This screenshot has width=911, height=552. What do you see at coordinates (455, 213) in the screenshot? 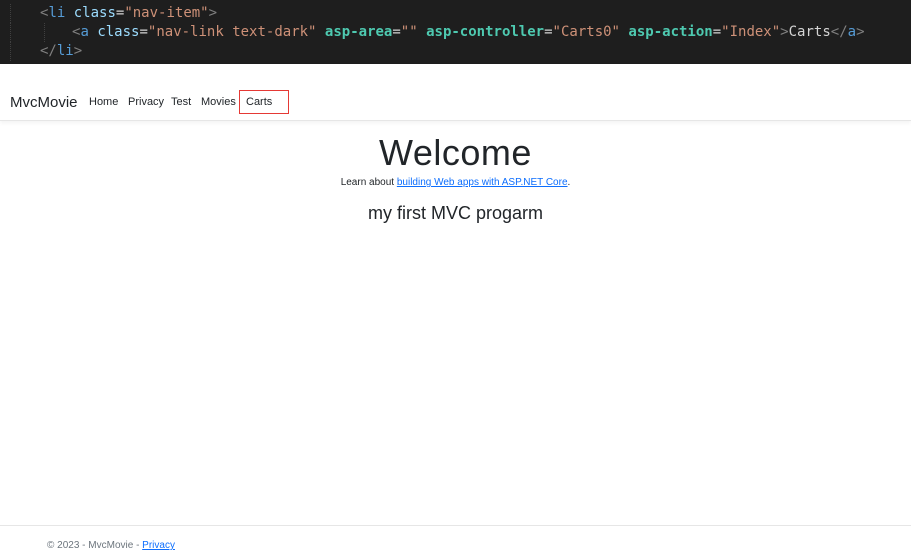
I see `page-subtitle: my first MVC progarm` at bounding box center [455, 213].